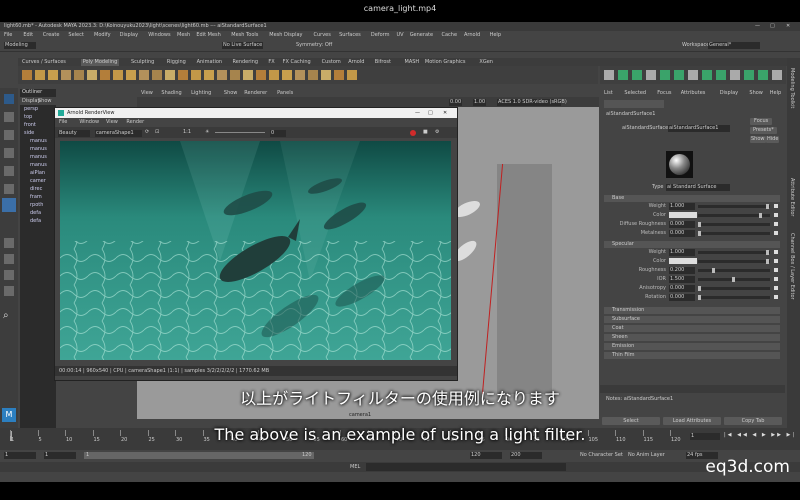 The image size is (800, 500). Describe the element at coordinates (8, 35) in the screenshot. I see `menu-item: File` at that location.